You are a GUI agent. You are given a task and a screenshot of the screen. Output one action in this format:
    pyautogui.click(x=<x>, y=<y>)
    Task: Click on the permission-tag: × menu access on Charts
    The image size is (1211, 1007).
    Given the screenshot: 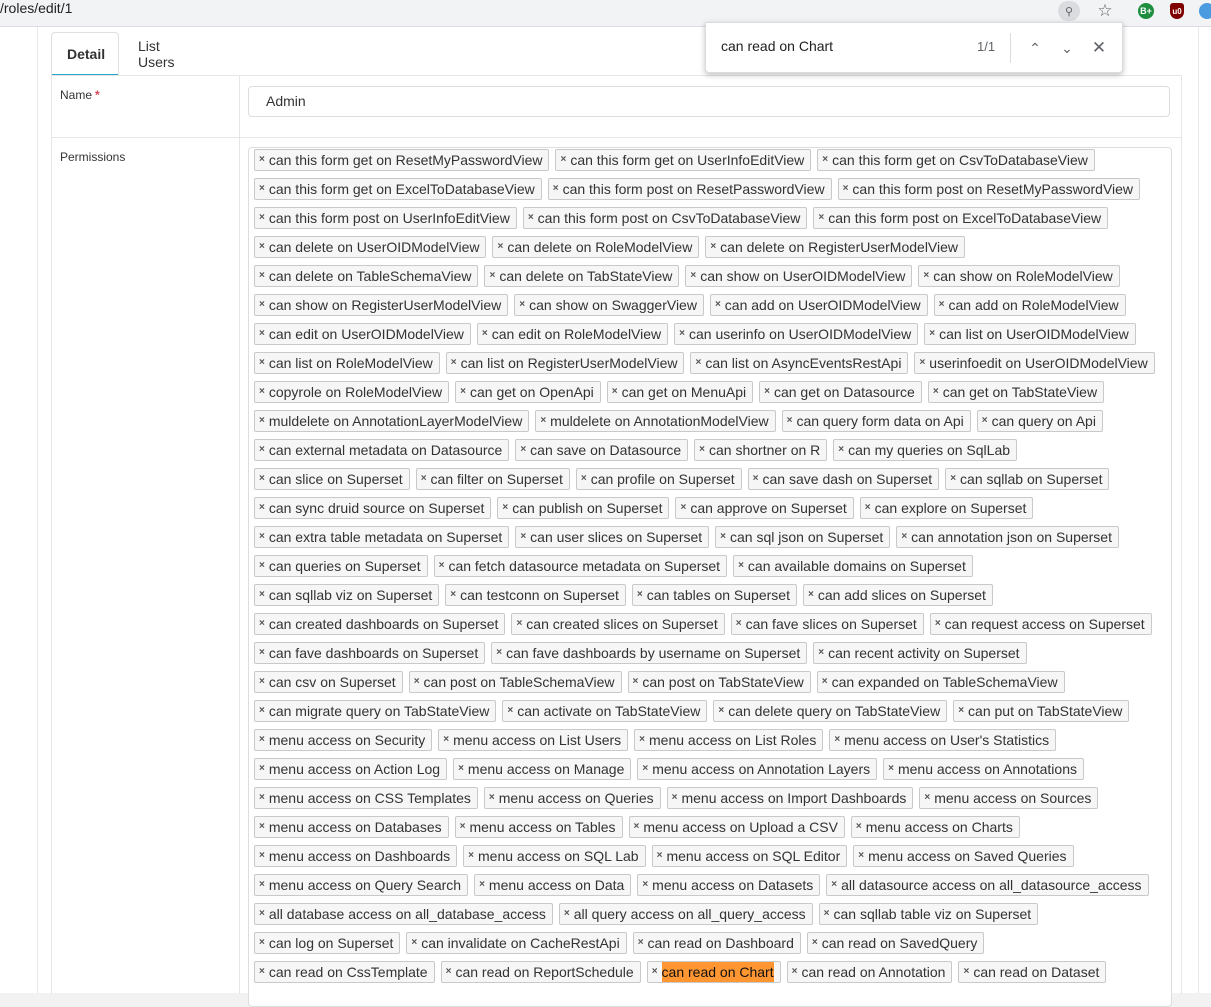 What is the action you would take?
    pyautogui.click(x=935, y=827)
    